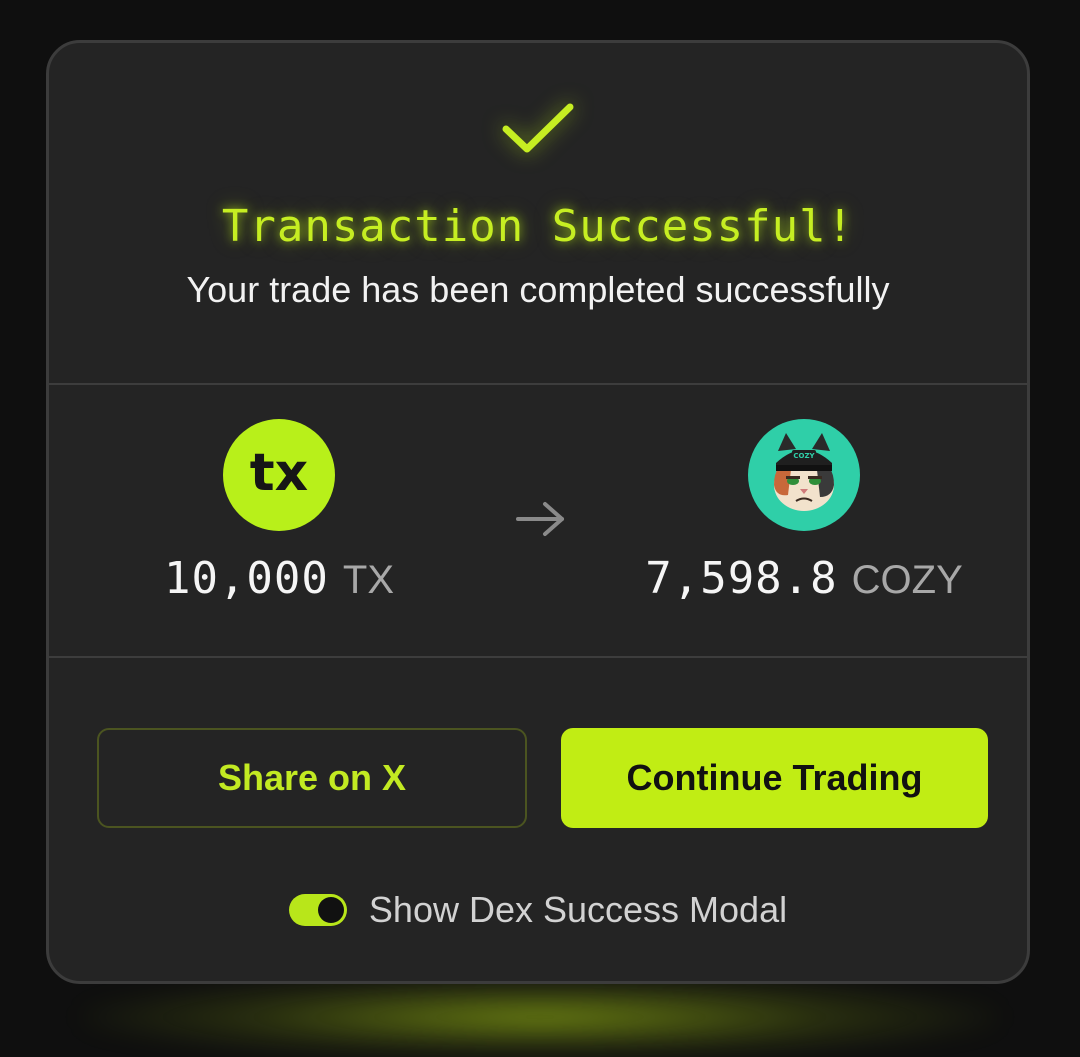 The width and height of the screenshot is (1080, 1057). Describe the element at coordinates (538, 657) in the screenshot. I see `divider-bottom` at that location.